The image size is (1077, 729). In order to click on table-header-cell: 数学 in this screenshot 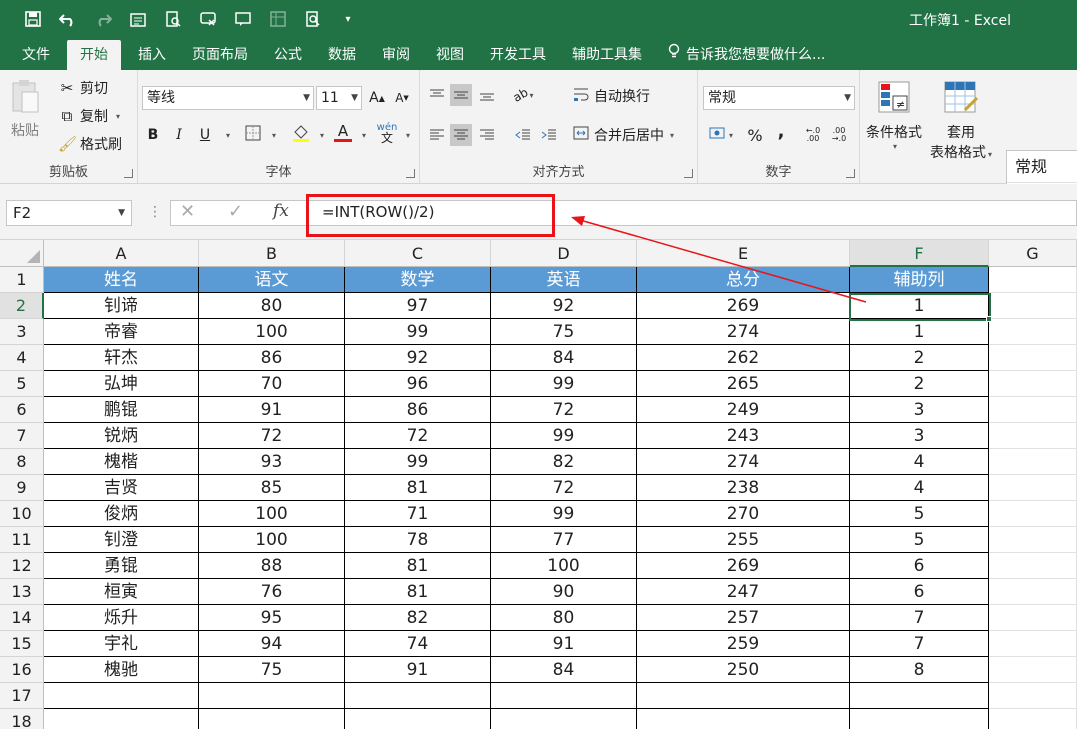, I will do `click(418, 280)`.